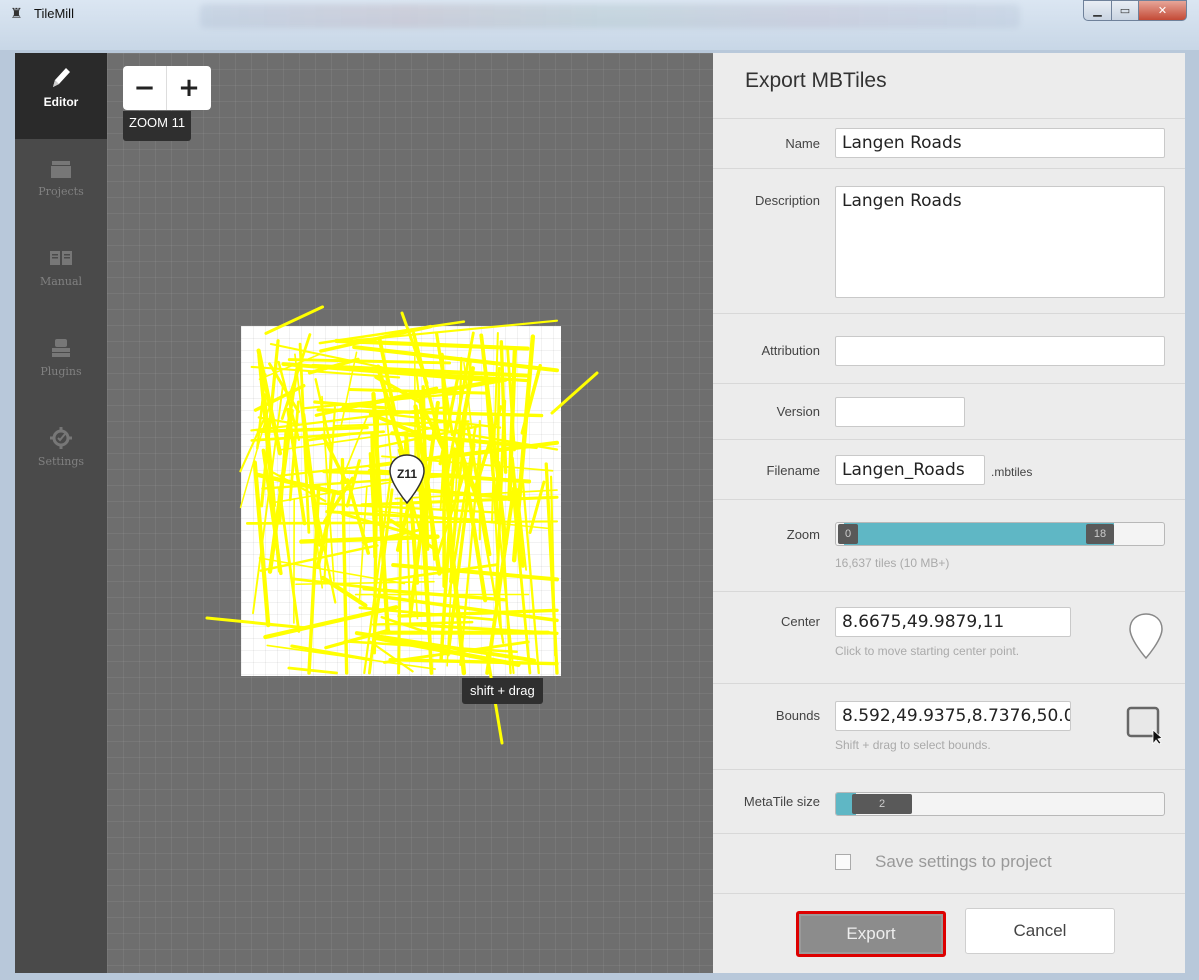 This screenshot has height=980, width=1199. I want to click on maximize-button: ▭, so click(1125, 10).